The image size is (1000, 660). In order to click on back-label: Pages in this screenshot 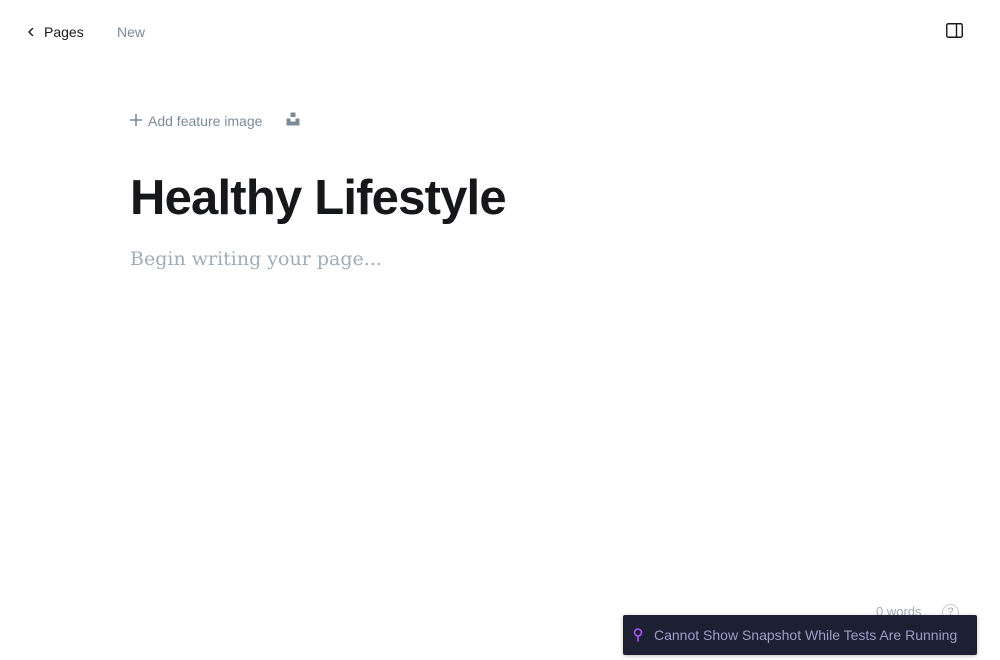, I will do `click(64, 32)`.